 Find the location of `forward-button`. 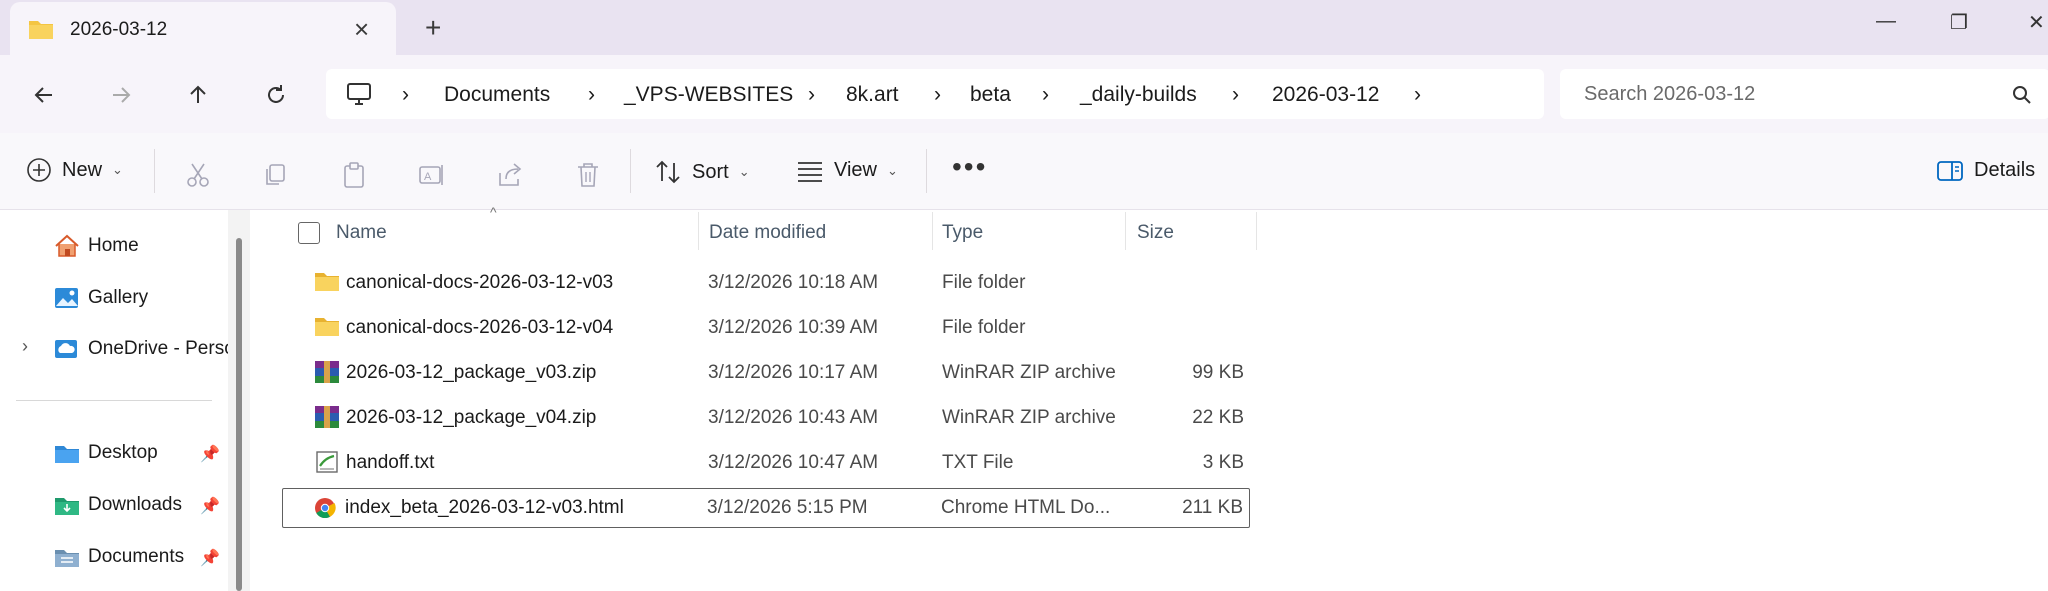

forward-button is located at coordinates (121, 95).